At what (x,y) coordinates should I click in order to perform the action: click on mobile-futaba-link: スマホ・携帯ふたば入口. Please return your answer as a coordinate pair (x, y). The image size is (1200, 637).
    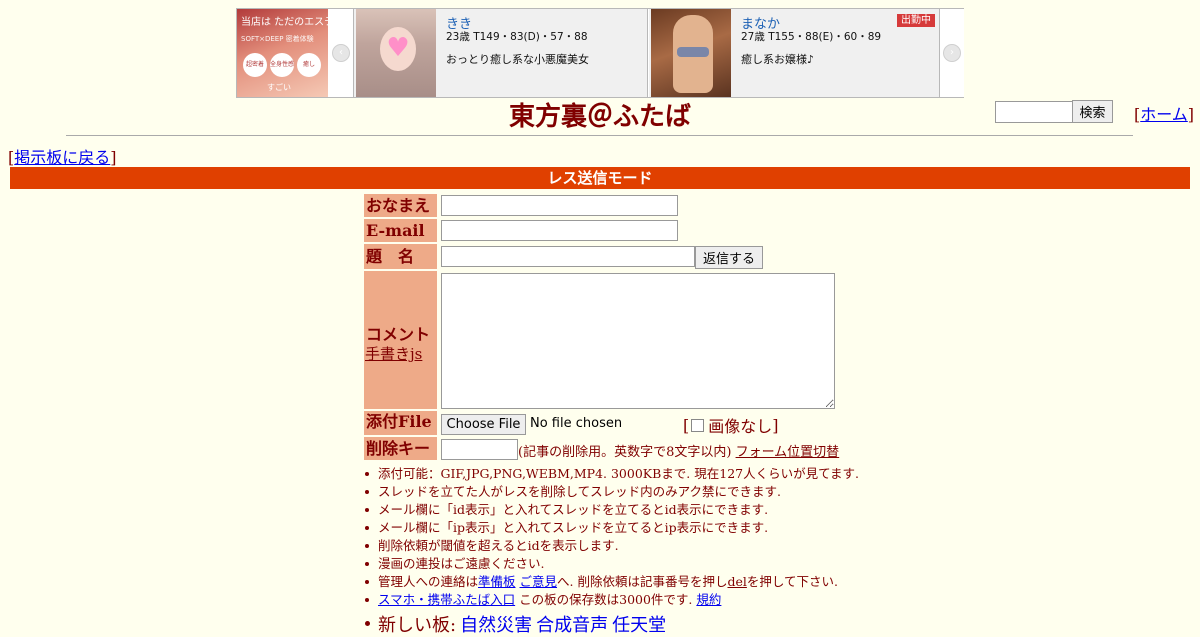
    Looking at the image, I should click on (446, 599).